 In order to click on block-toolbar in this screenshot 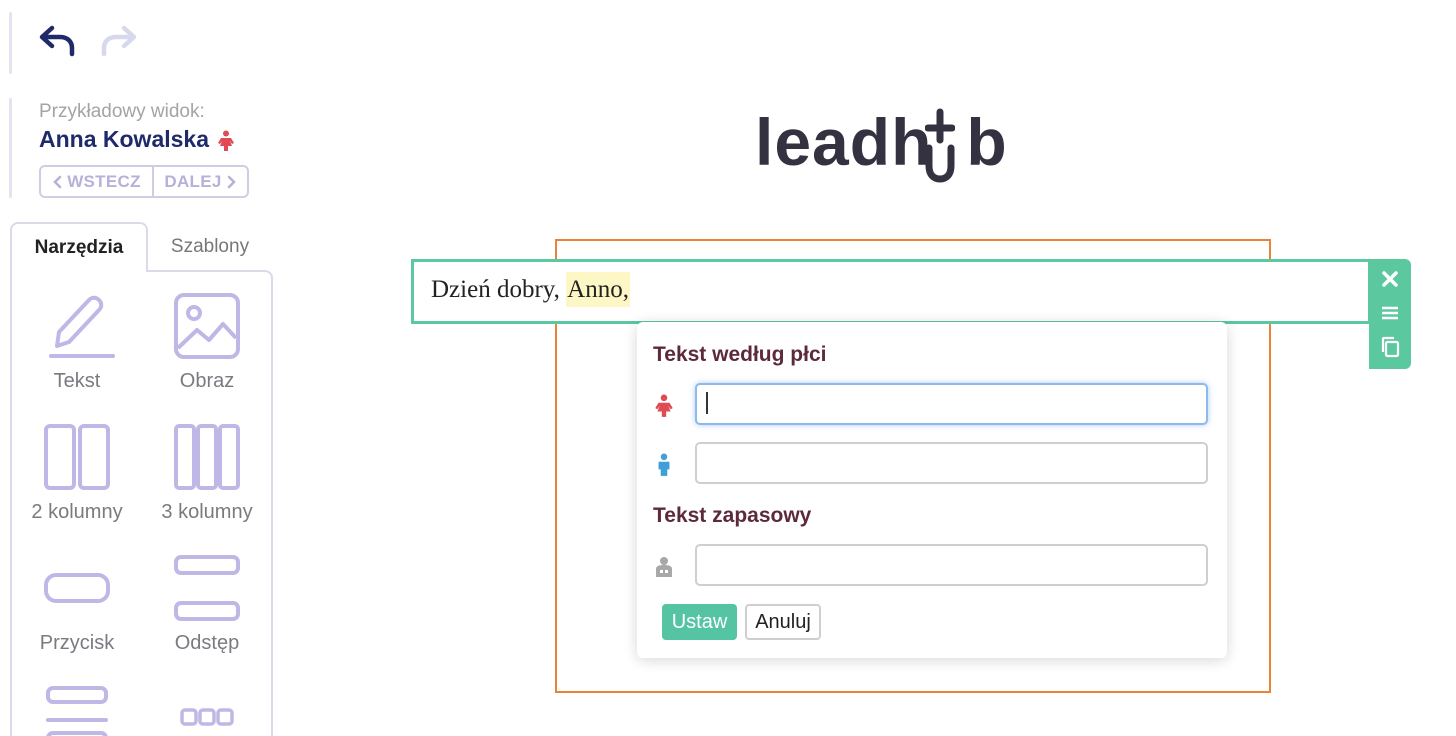, I will do `click(1390, 314)`.